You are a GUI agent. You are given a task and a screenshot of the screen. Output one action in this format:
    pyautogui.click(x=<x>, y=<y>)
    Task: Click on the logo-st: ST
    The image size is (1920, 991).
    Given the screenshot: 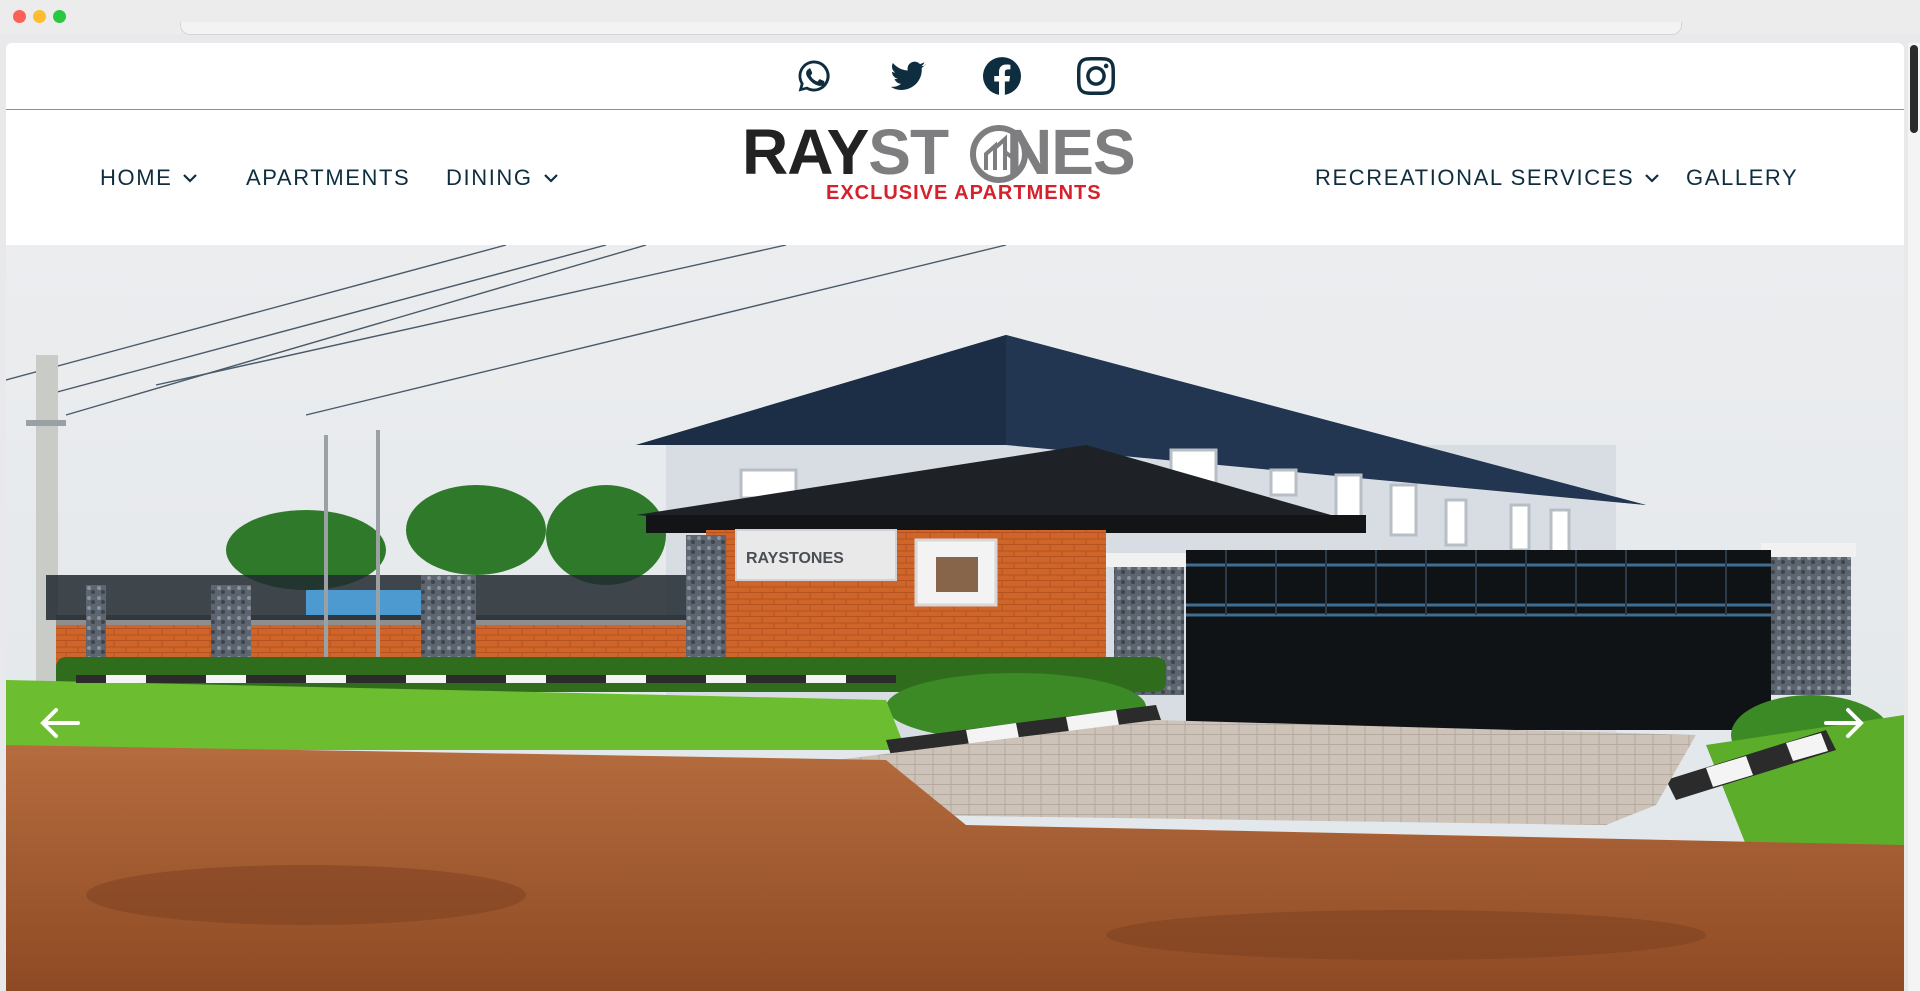 What is the action you would take?
    pyautogui.click(x=908, y=152)
    